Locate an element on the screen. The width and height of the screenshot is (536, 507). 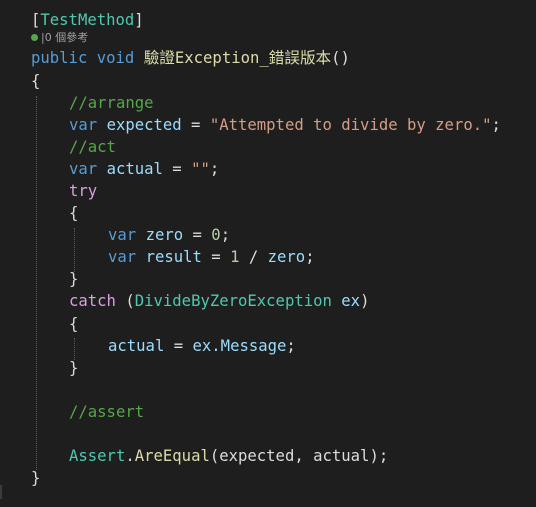
code-line-catch: catch (DivideByZeroException ex) is located at coordinates (219, 301).